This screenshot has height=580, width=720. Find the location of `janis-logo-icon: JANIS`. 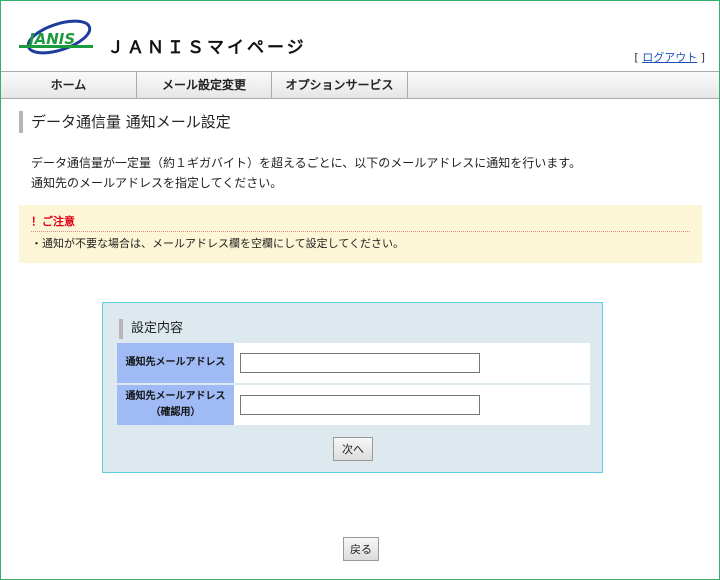

janis-logo-icon: JANIS is located at coordinates (56, 37).